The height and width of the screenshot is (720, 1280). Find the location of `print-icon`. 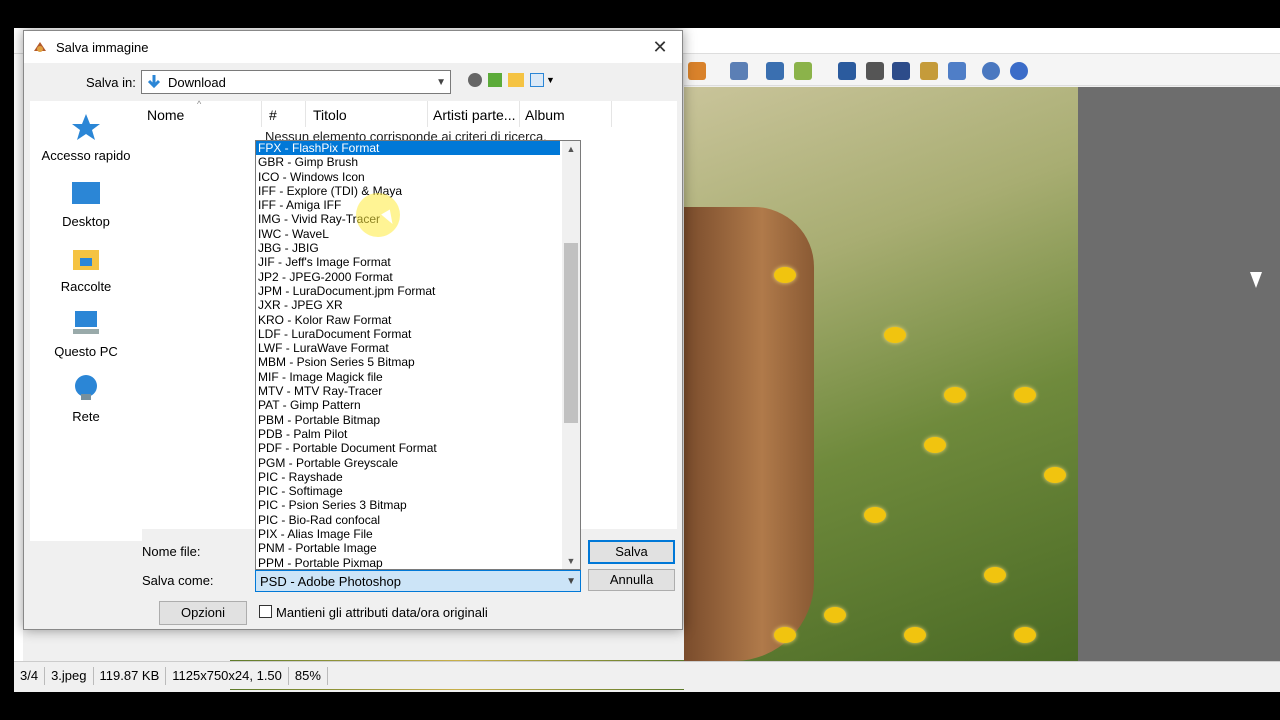

print-icon is located at coordinates (875, 71).